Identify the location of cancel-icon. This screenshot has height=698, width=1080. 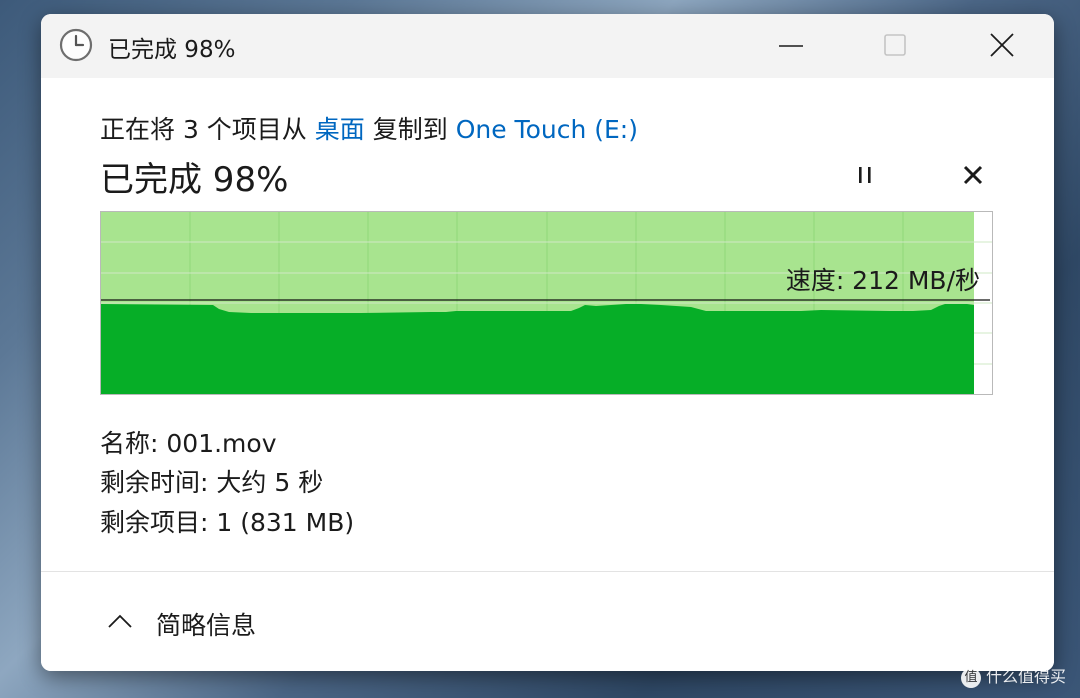
(973, 180).